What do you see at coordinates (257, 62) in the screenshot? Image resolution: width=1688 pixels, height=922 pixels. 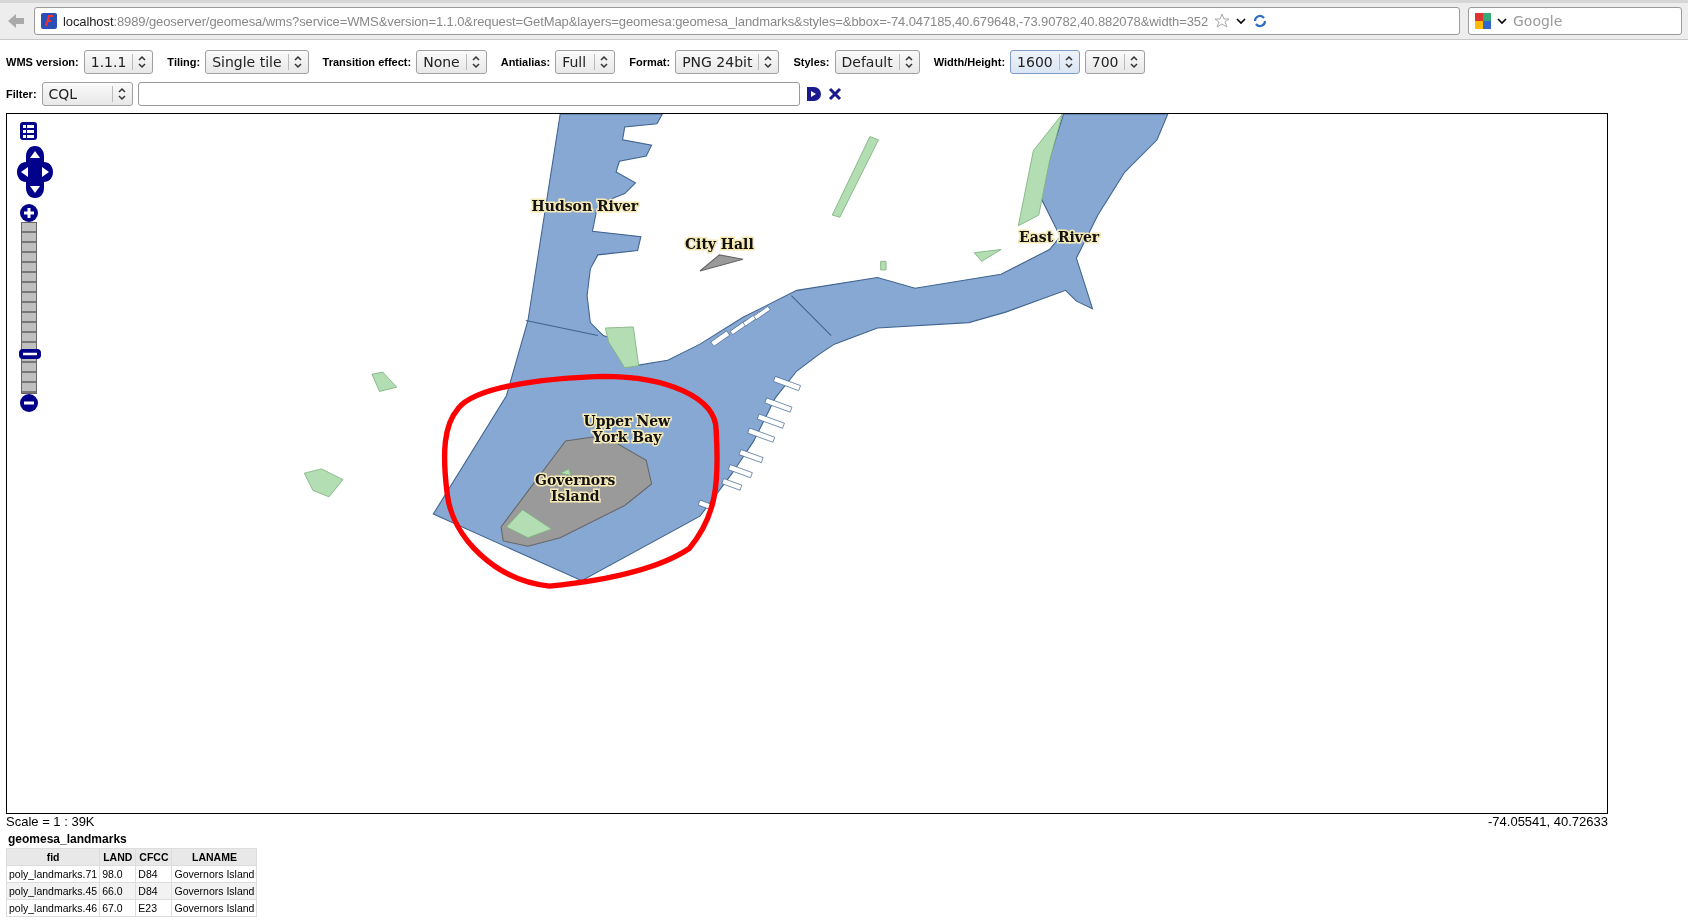 I see `select-dropdown: Single tile` at bounding box center [257, 62].